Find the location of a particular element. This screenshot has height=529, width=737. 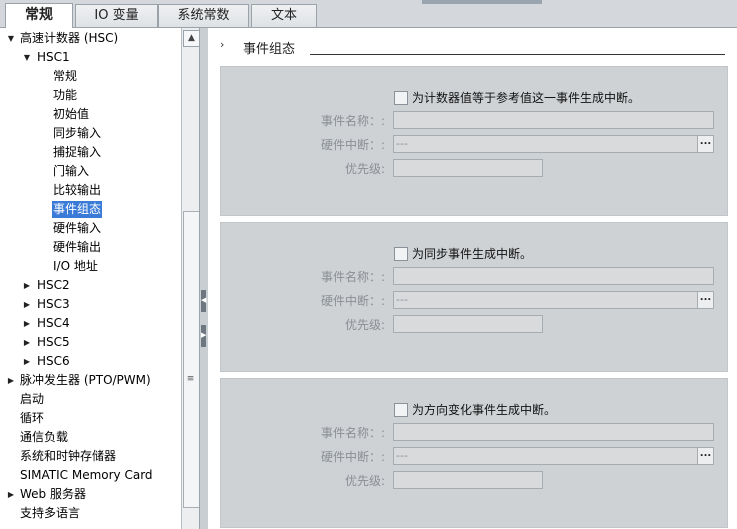

tree-item-label: HSC5 is located at coordinates (53, 342).